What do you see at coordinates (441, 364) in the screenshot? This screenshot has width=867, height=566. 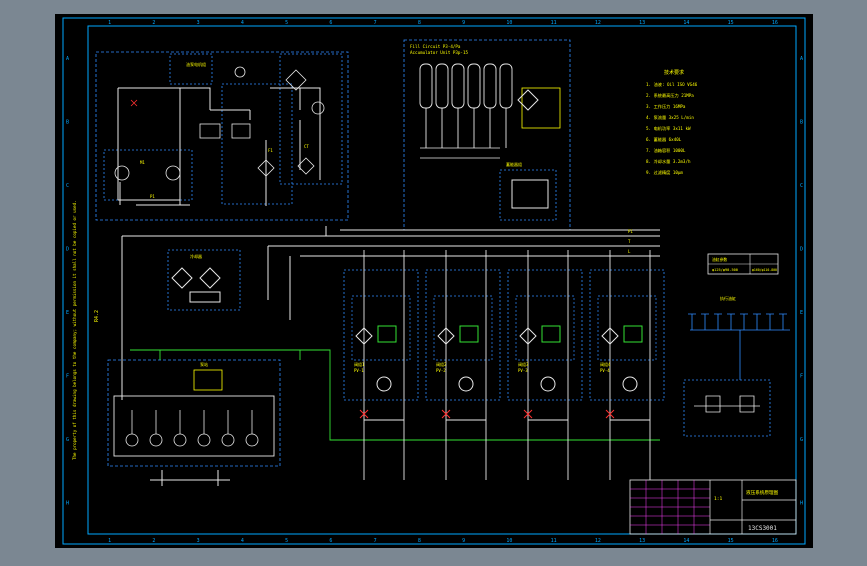 I see `circuit-label: 阀组2` at bounding box center [441, 364].